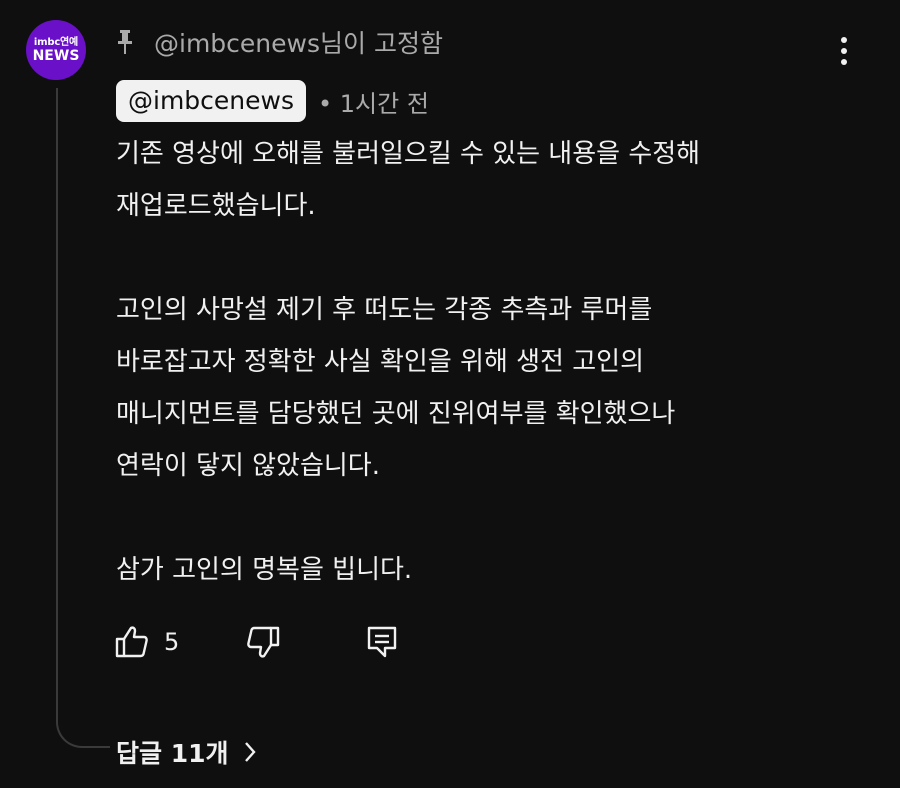 Image resolution: width=900 pixels, height=788 pixels. Describe the element at coordinates (298, 43) in the screenshot. I see `pinned-text: @imbcenews님이 고정함` at that location.